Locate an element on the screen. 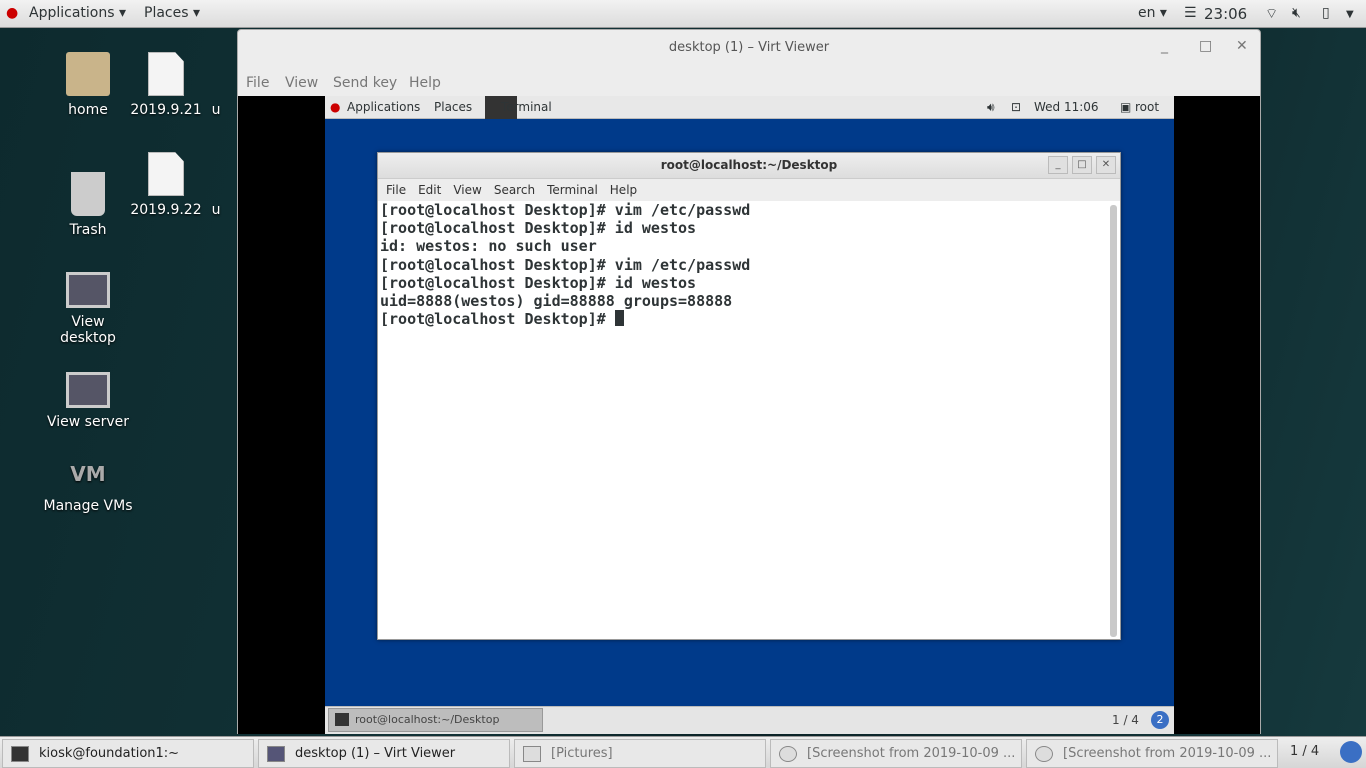  task-terminal: kiosk@foundation1:~ is located at coordinates (128, 753).